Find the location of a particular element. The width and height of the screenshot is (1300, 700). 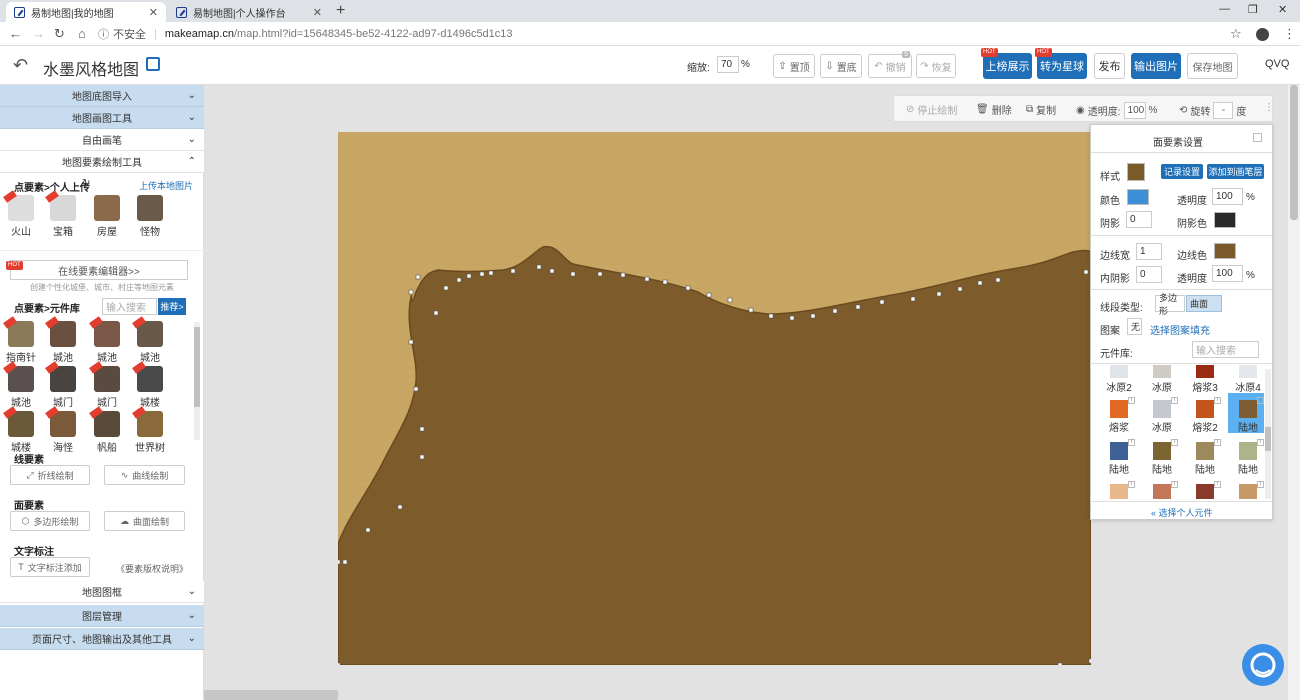

minimize-icon: — is located at coordinates (1224, 9).